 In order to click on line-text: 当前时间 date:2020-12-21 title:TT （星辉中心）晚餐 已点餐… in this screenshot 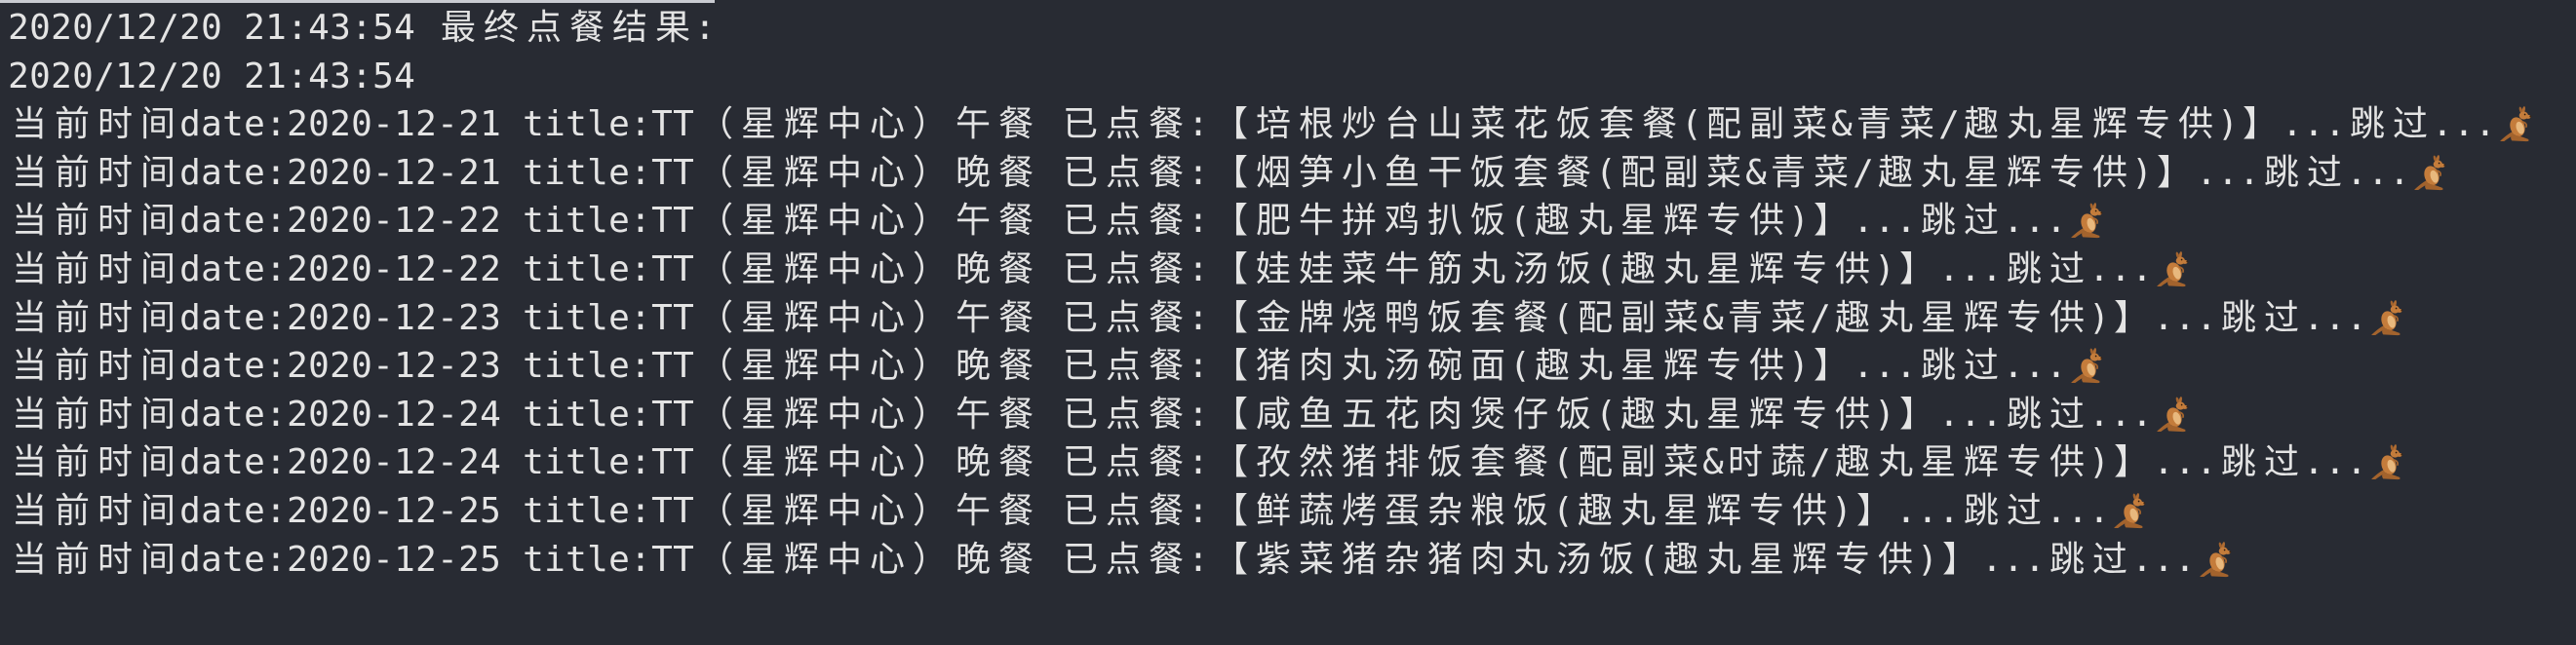, I will do `click(1210, 172)`.